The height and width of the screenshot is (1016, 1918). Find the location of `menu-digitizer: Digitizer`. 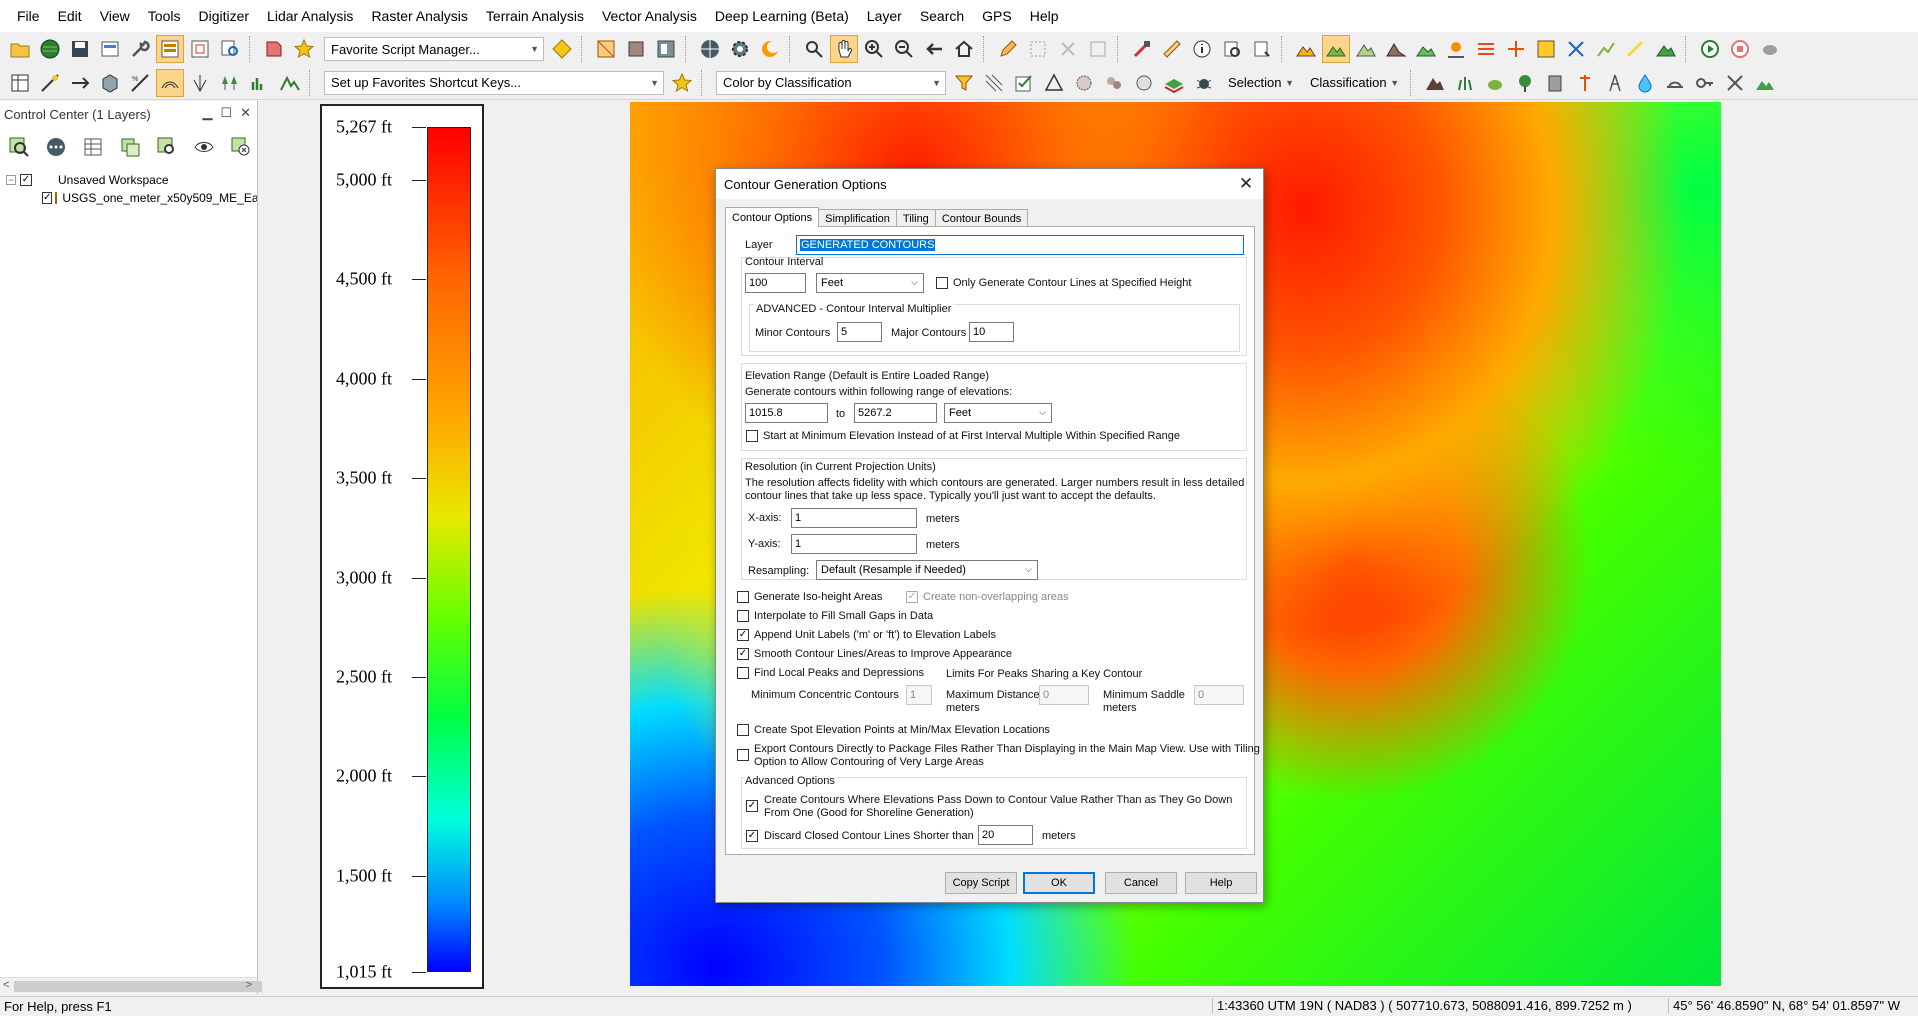

menu-digitizer: Digitizer is located at coordinates (223, 16).